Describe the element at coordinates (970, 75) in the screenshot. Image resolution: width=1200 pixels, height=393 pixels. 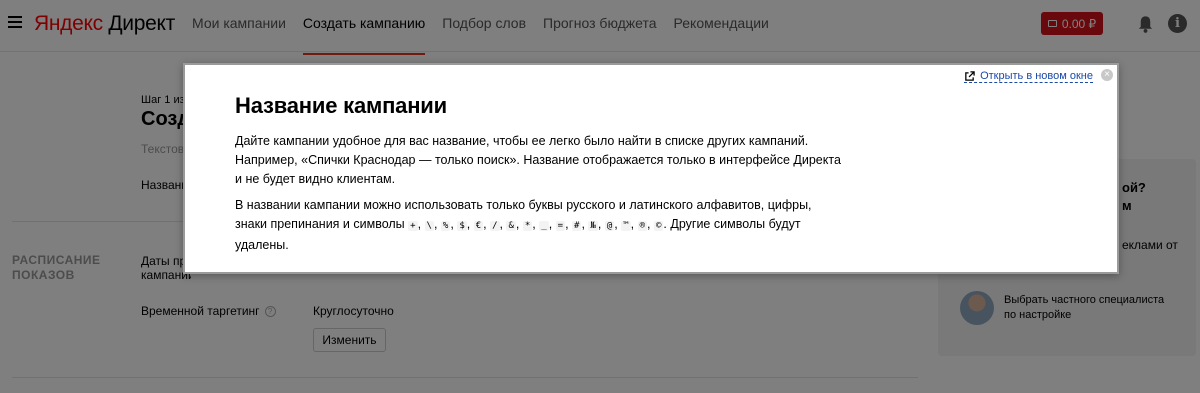
I see `external-link-icon` at that location.